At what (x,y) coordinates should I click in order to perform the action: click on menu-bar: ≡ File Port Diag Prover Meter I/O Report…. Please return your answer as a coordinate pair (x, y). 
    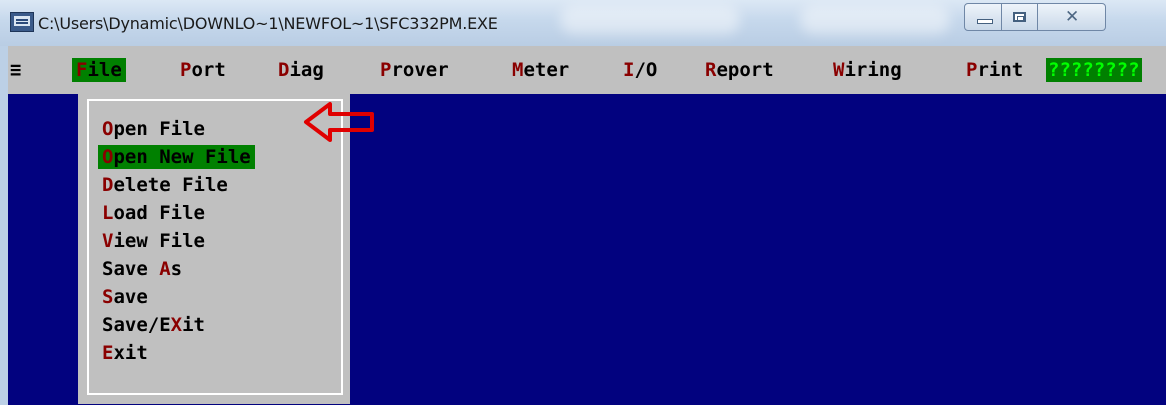
    Looking at the image, I should click on (587, 70).